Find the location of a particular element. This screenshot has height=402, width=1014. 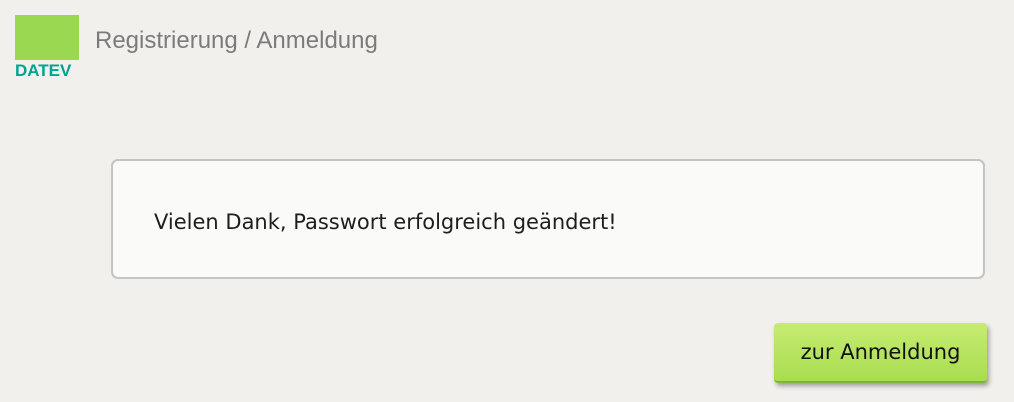

logo-text: DATEV is located at coordinates (43, 70).